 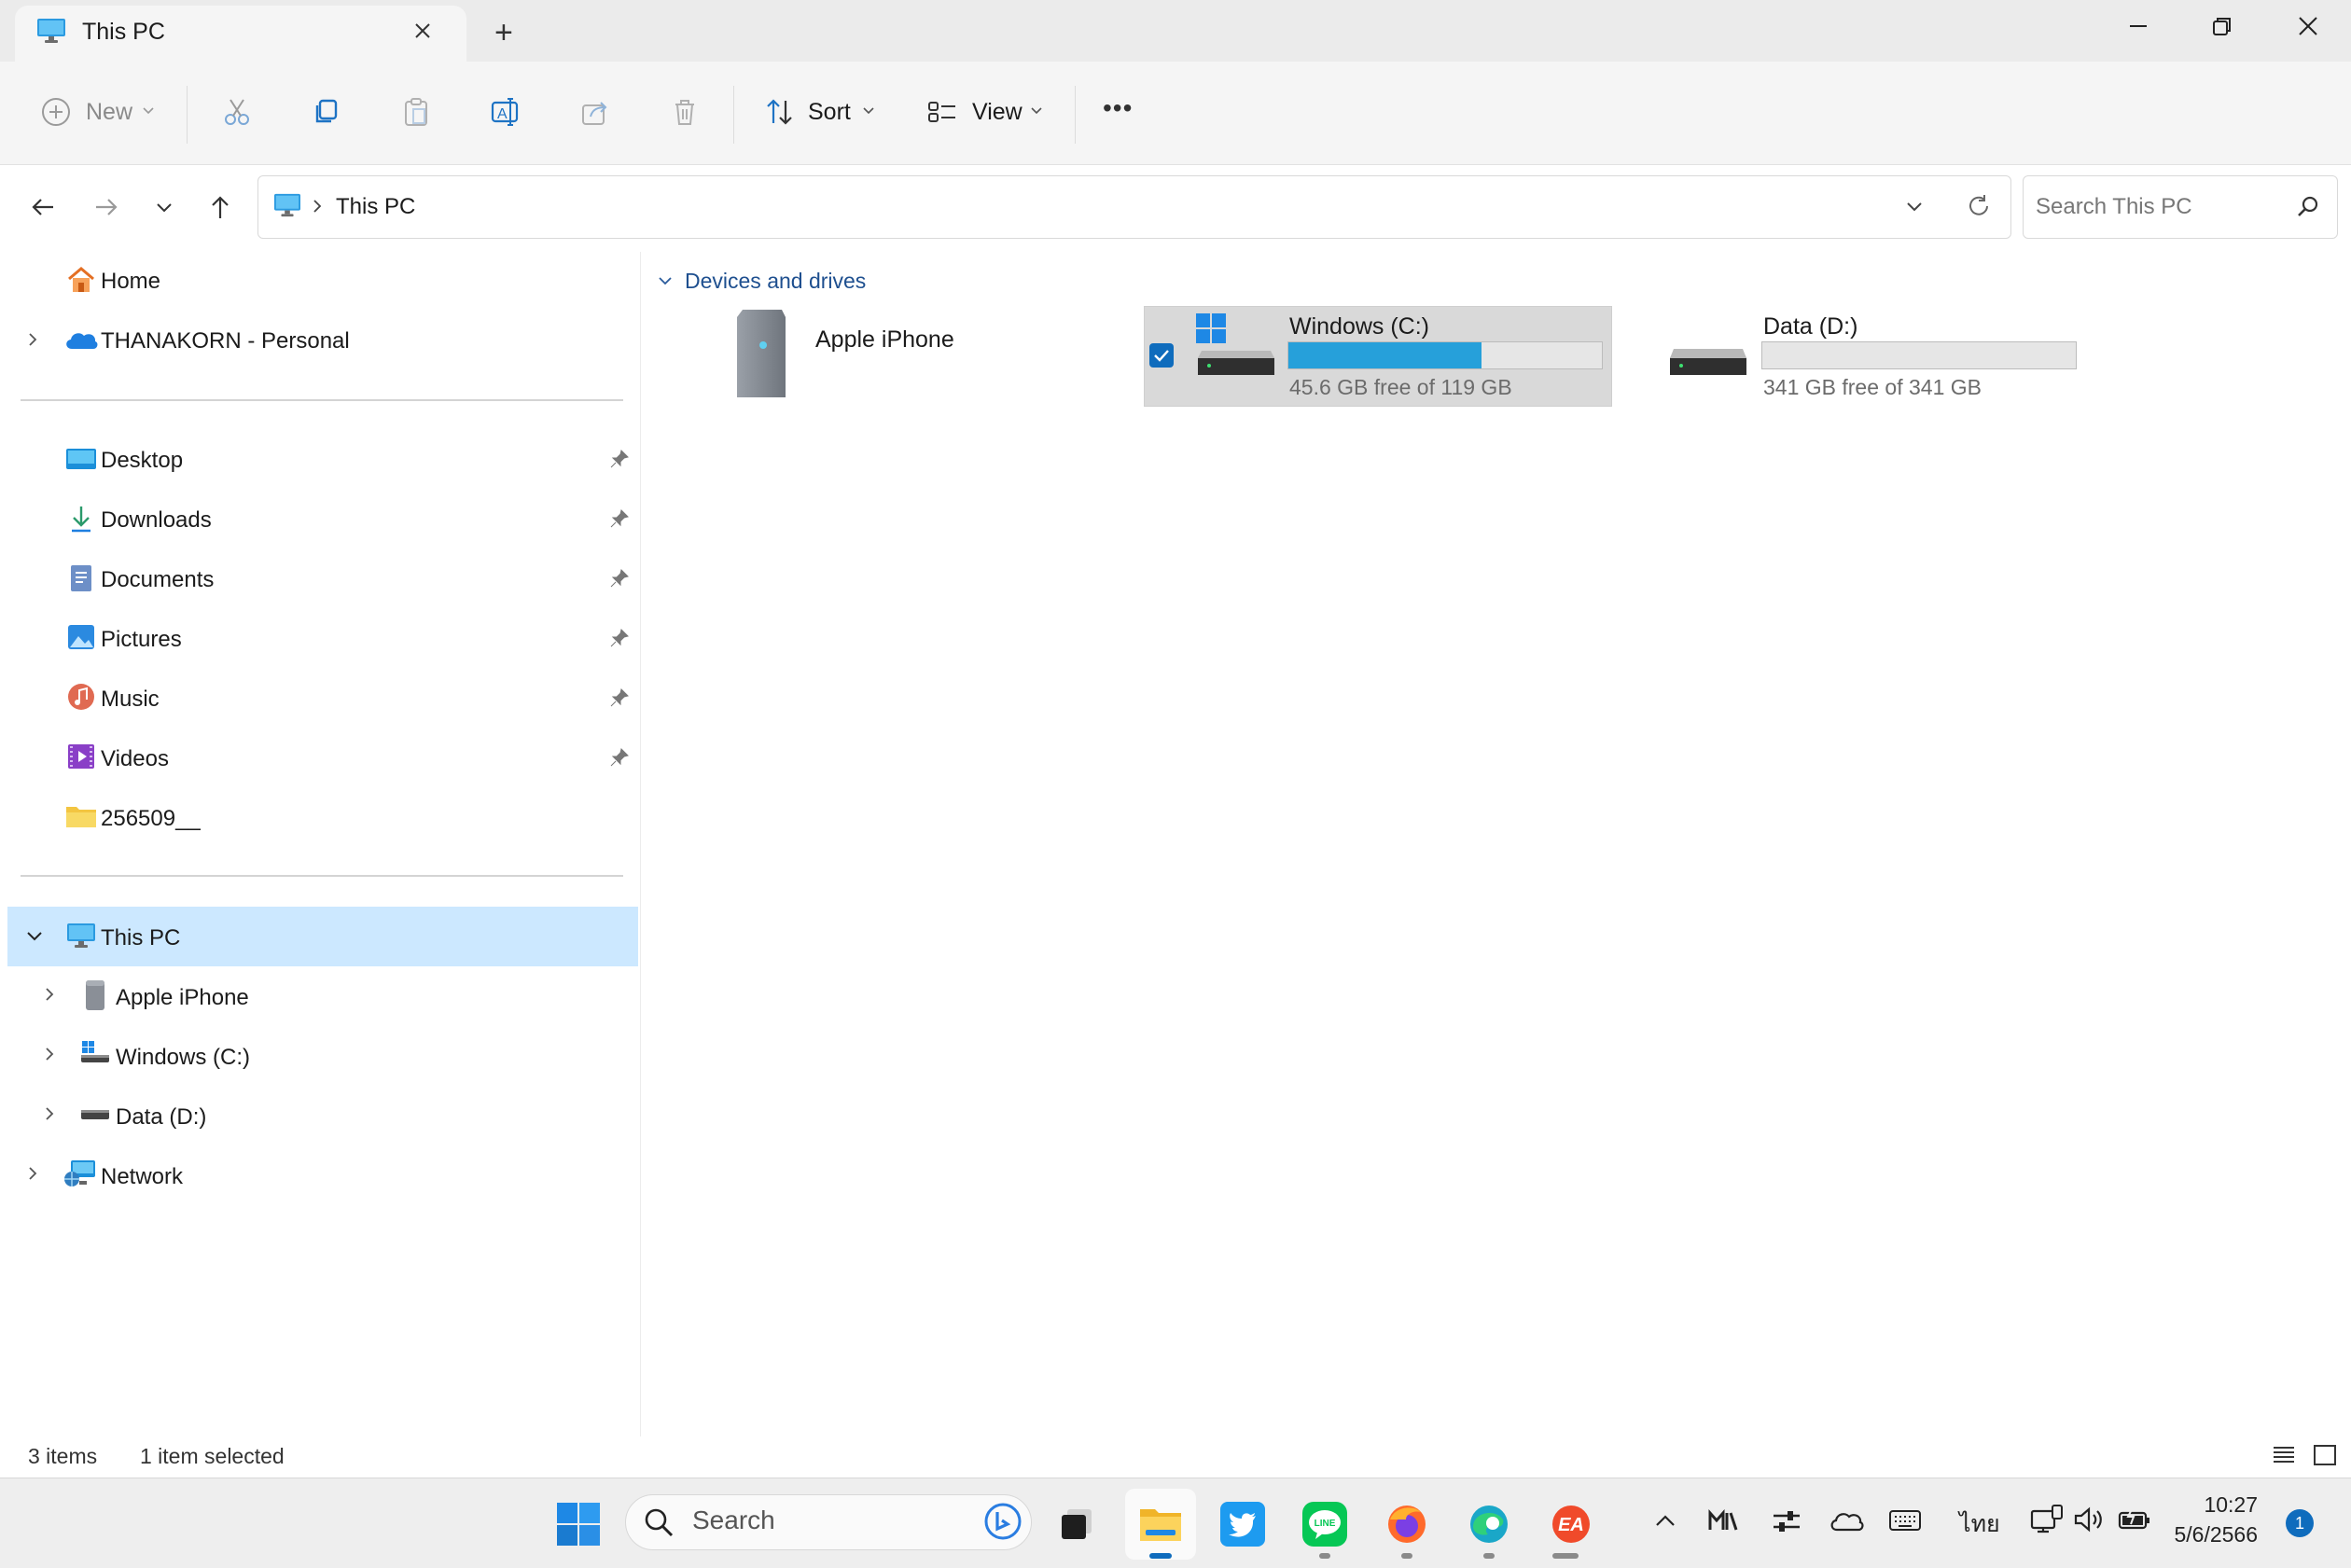 I want to click on nav-this-pc: This PC, so click(x=140, y=938).